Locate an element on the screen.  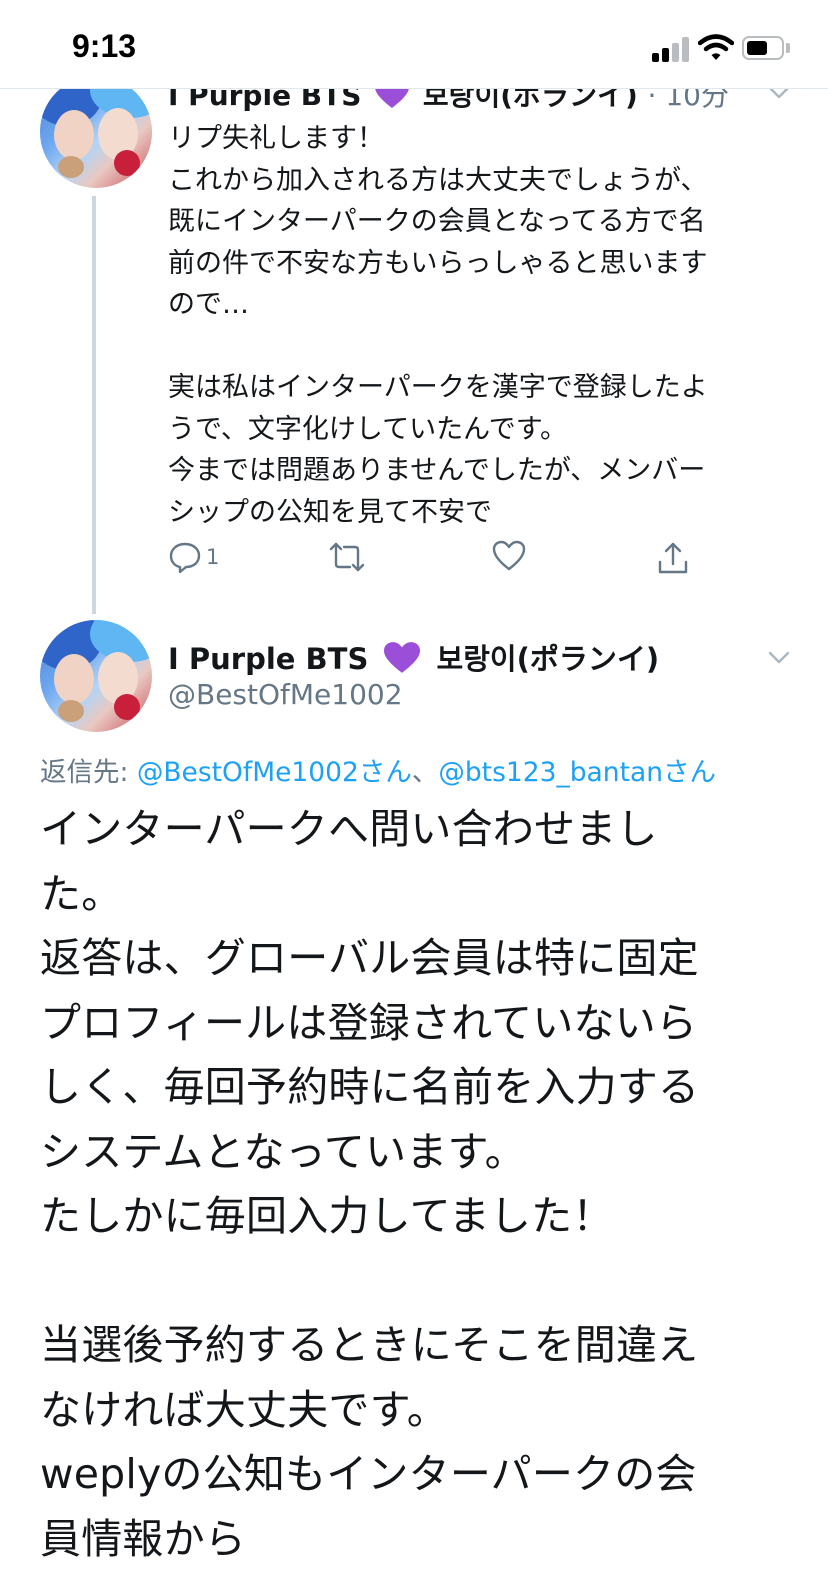
retweet-button is located at coordinates (347, 557).